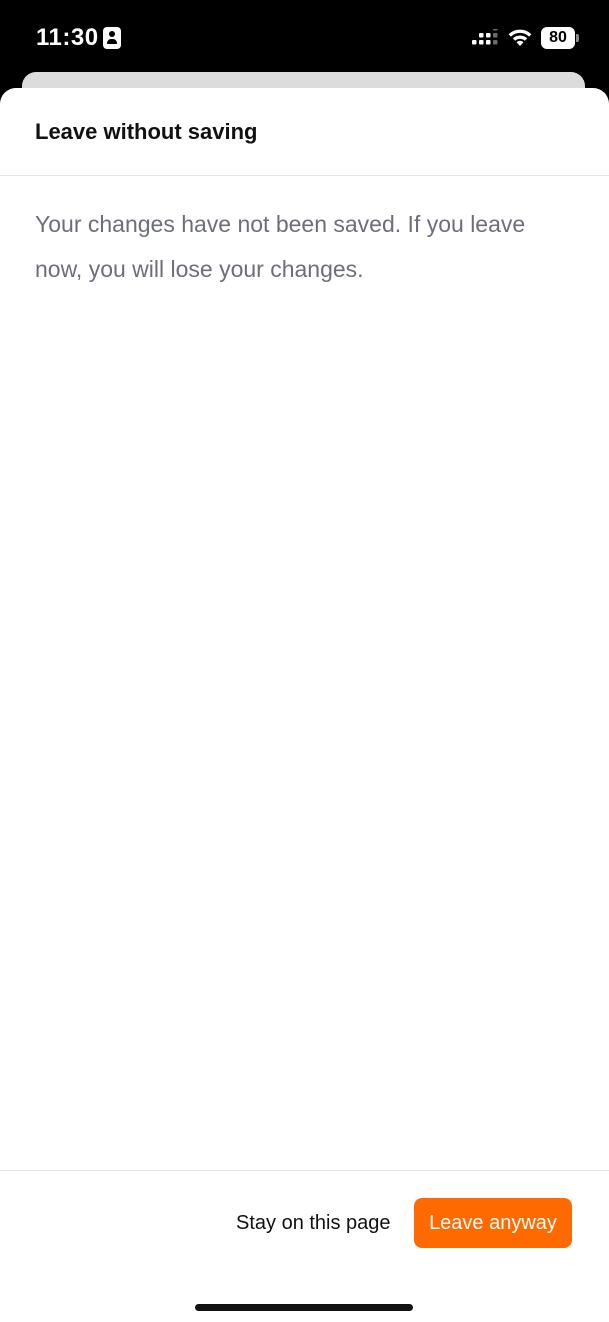  What do you see at coordinates (313, 1223) in the screenshot?
I see `stay-on-page-button: Stay on this page` at bounding box center [313, 1223].